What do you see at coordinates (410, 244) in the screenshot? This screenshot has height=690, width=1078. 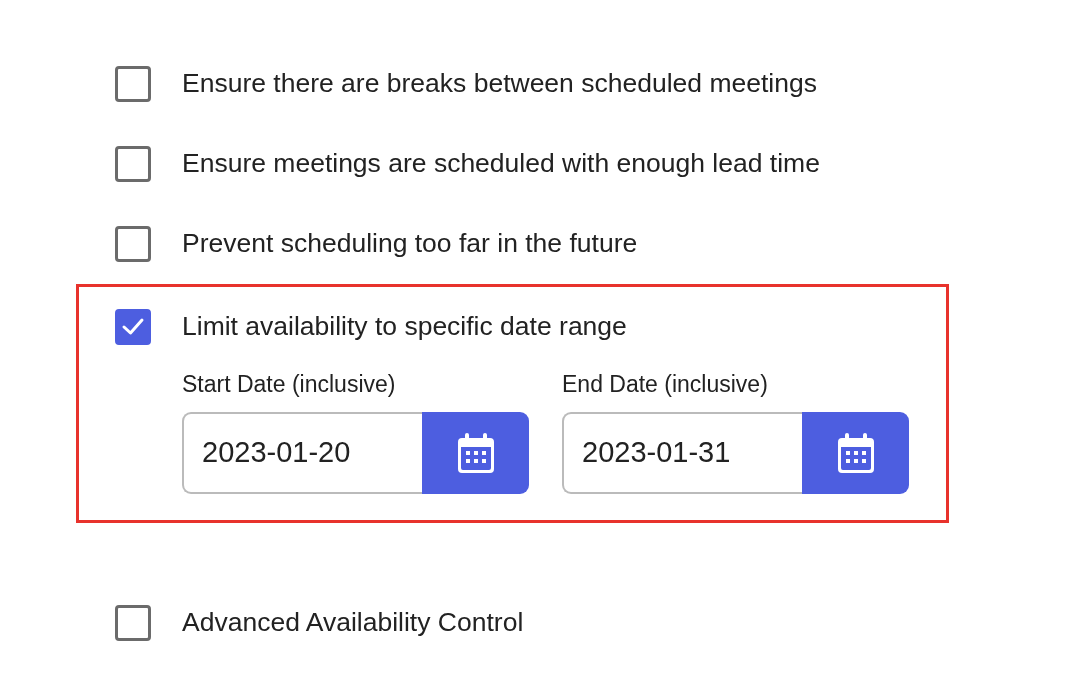 I see `option-label: Prevent scheduling too far in the future` at bounding box center [410, 244].